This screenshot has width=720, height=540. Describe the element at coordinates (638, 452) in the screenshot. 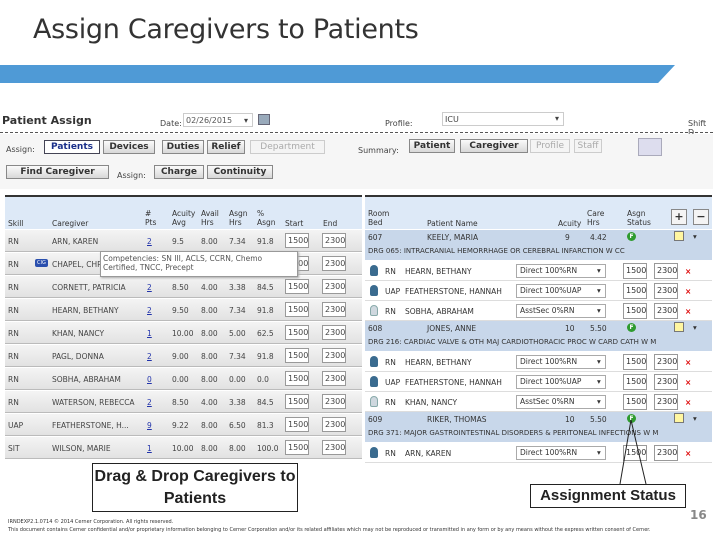

I see `callout-line-right` at that location.